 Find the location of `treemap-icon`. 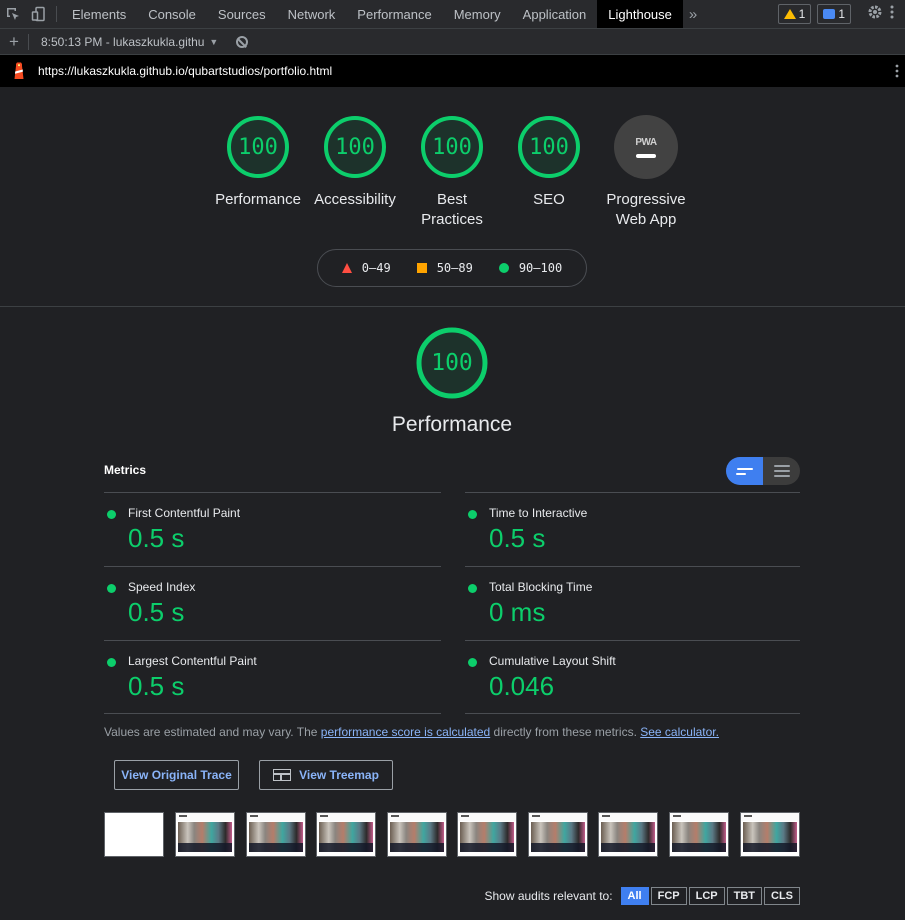

treemap-icon is located at coordinates (282, 775).